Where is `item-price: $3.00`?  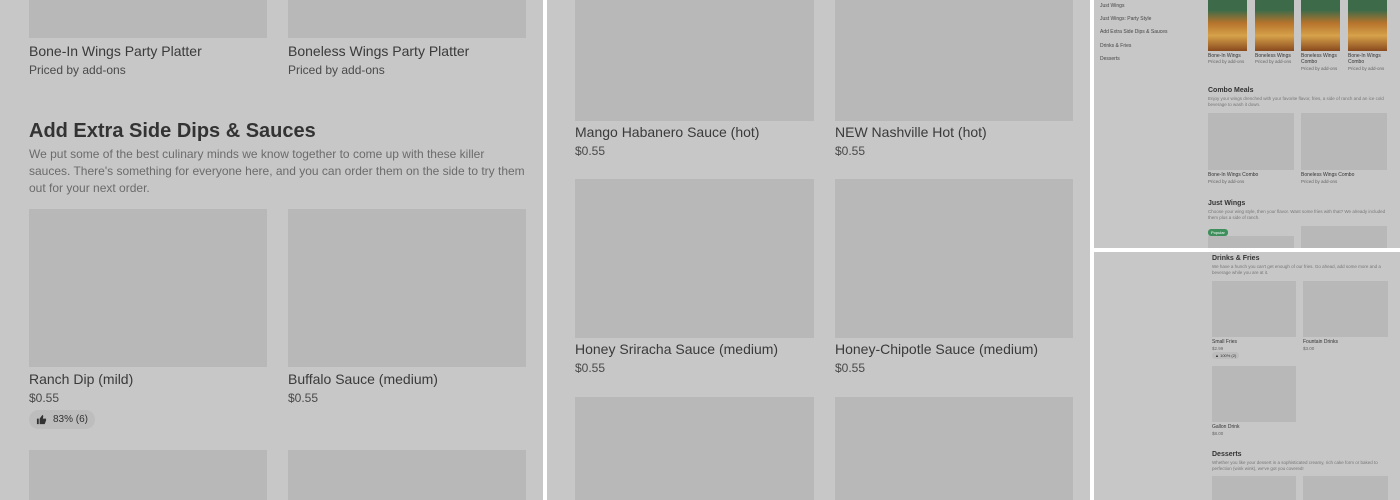 item-price: $3.00 is located at coordinates (1309, 348).